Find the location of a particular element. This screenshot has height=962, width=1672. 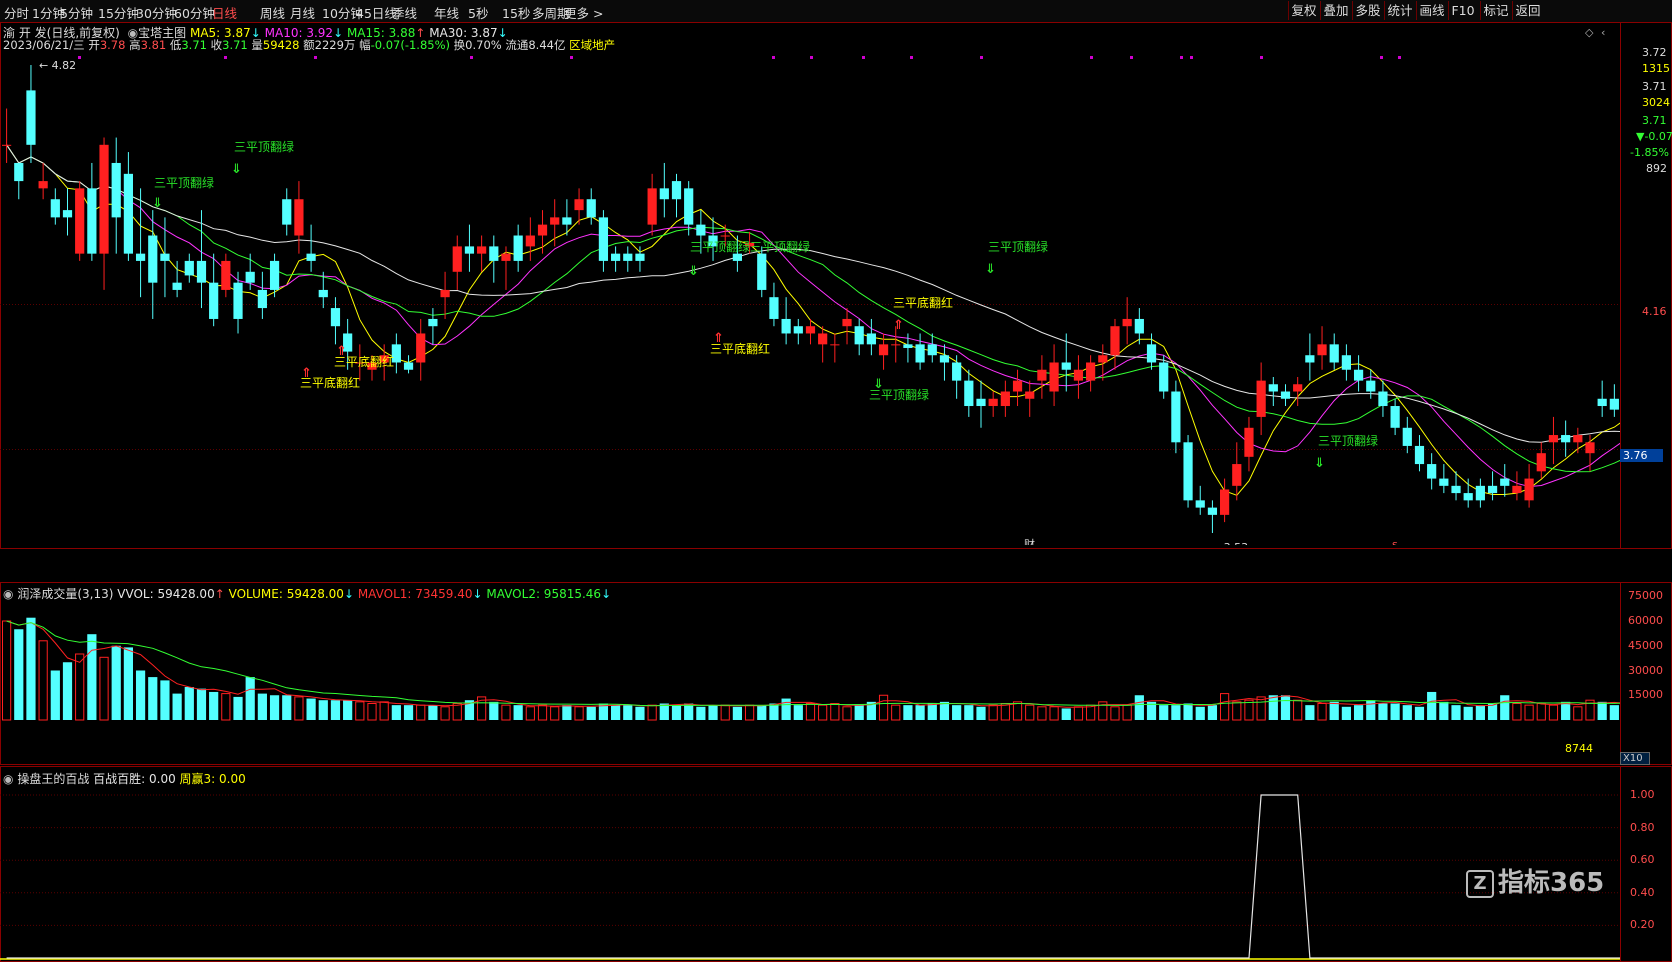

period-tab-13: 5秒 is located at coordinates (478, 12).